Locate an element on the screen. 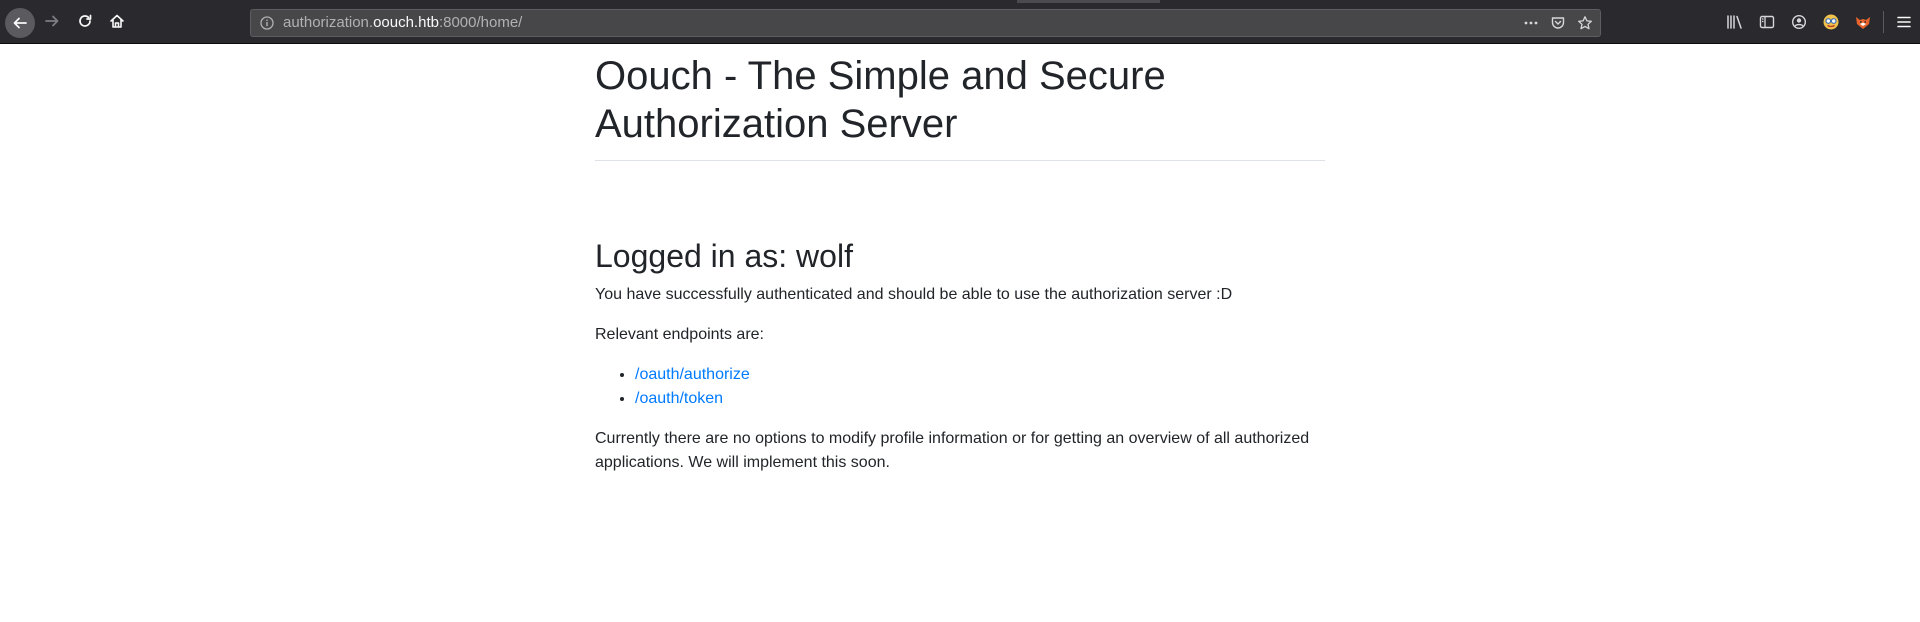  star-icon is located at coordinates (1585, 23).